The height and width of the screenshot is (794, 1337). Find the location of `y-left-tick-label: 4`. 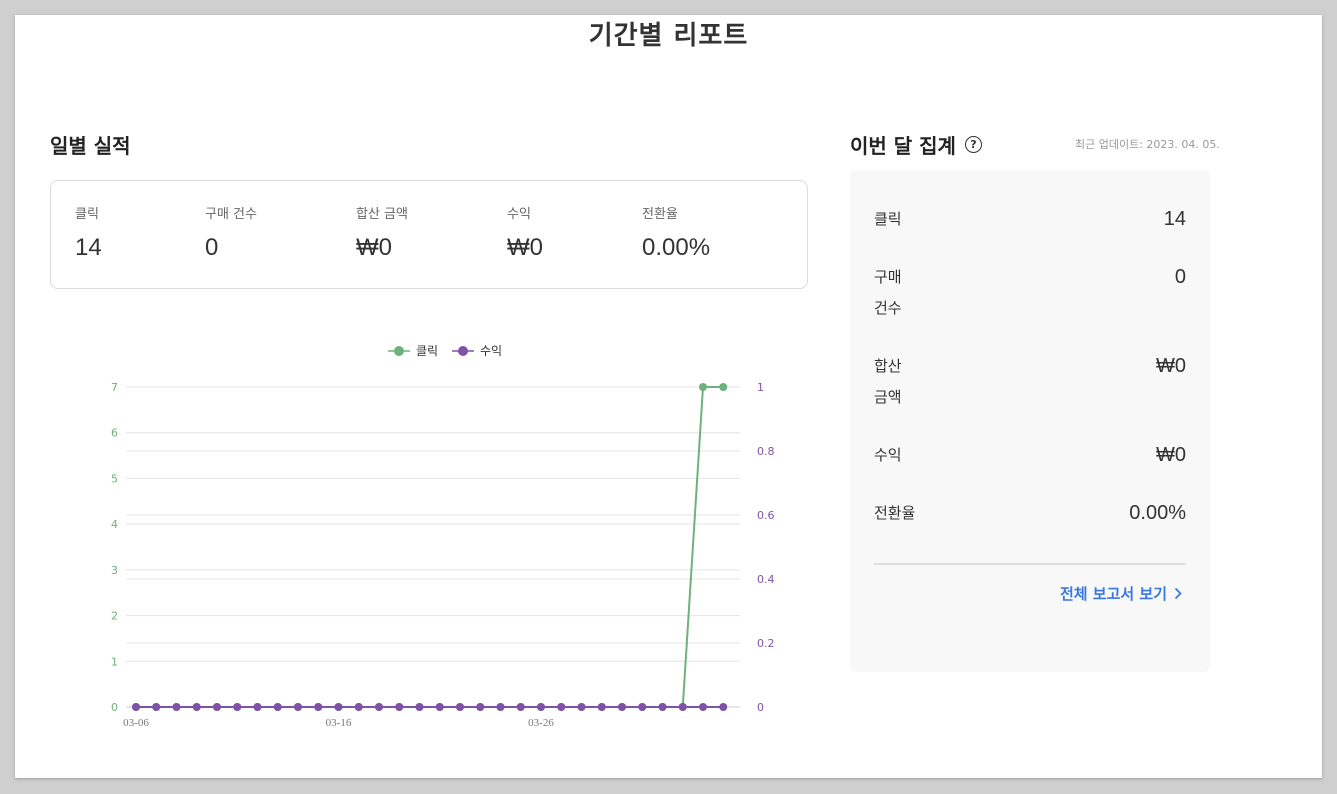

y-left-tick-label: 4 is located at coordinates (114, 524).